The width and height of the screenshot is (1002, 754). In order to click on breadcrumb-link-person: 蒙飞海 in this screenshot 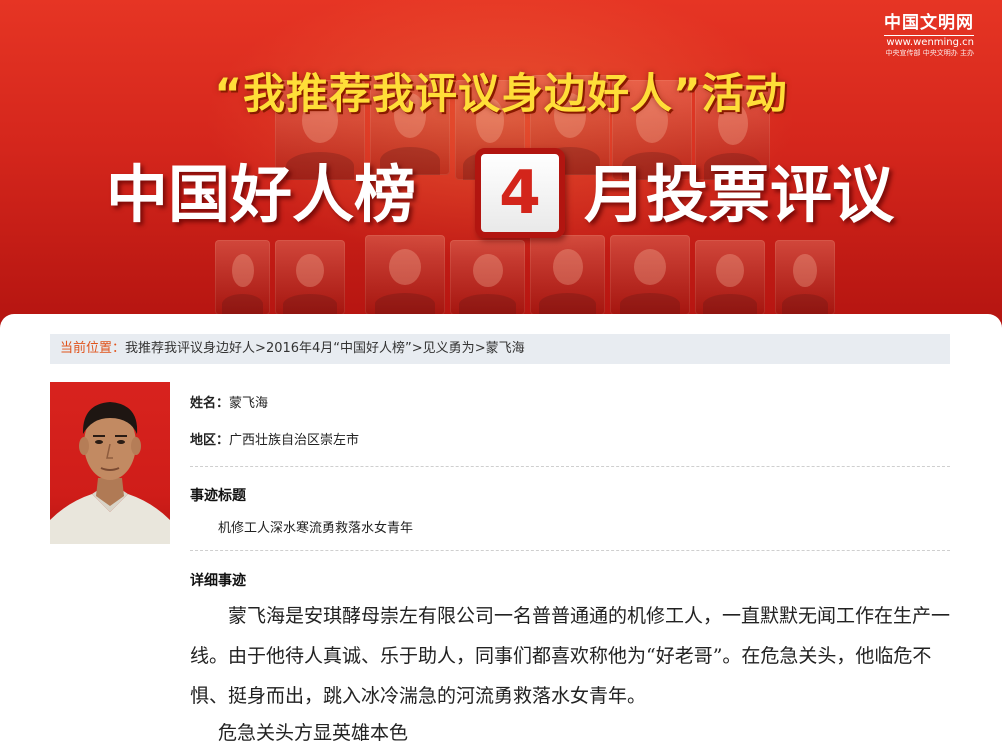, I will do `click(505, 348)`.